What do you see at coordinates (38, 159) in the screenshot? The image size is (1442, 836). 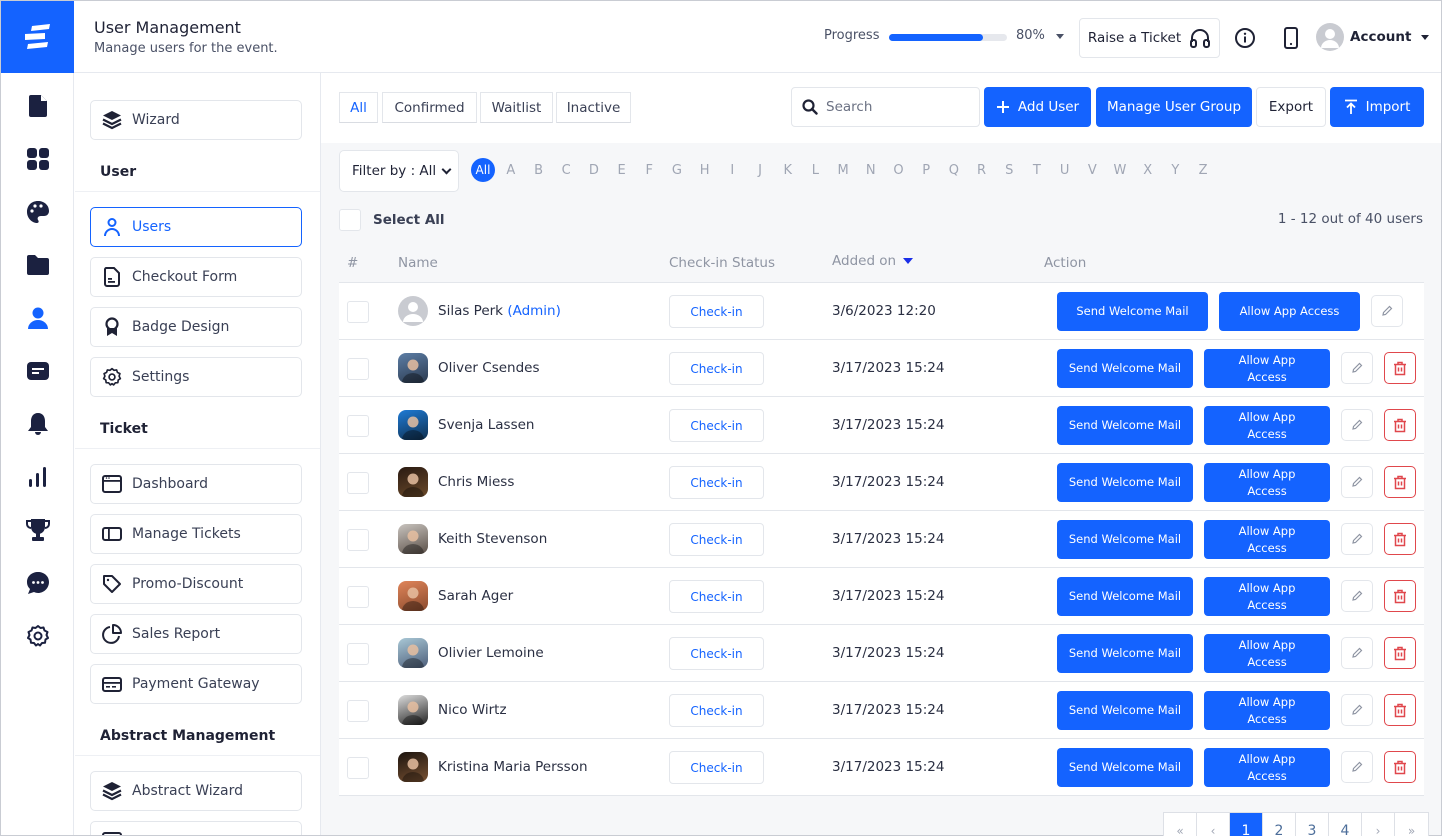 I see `rail-dashboard` at bounding box center [38, 159].